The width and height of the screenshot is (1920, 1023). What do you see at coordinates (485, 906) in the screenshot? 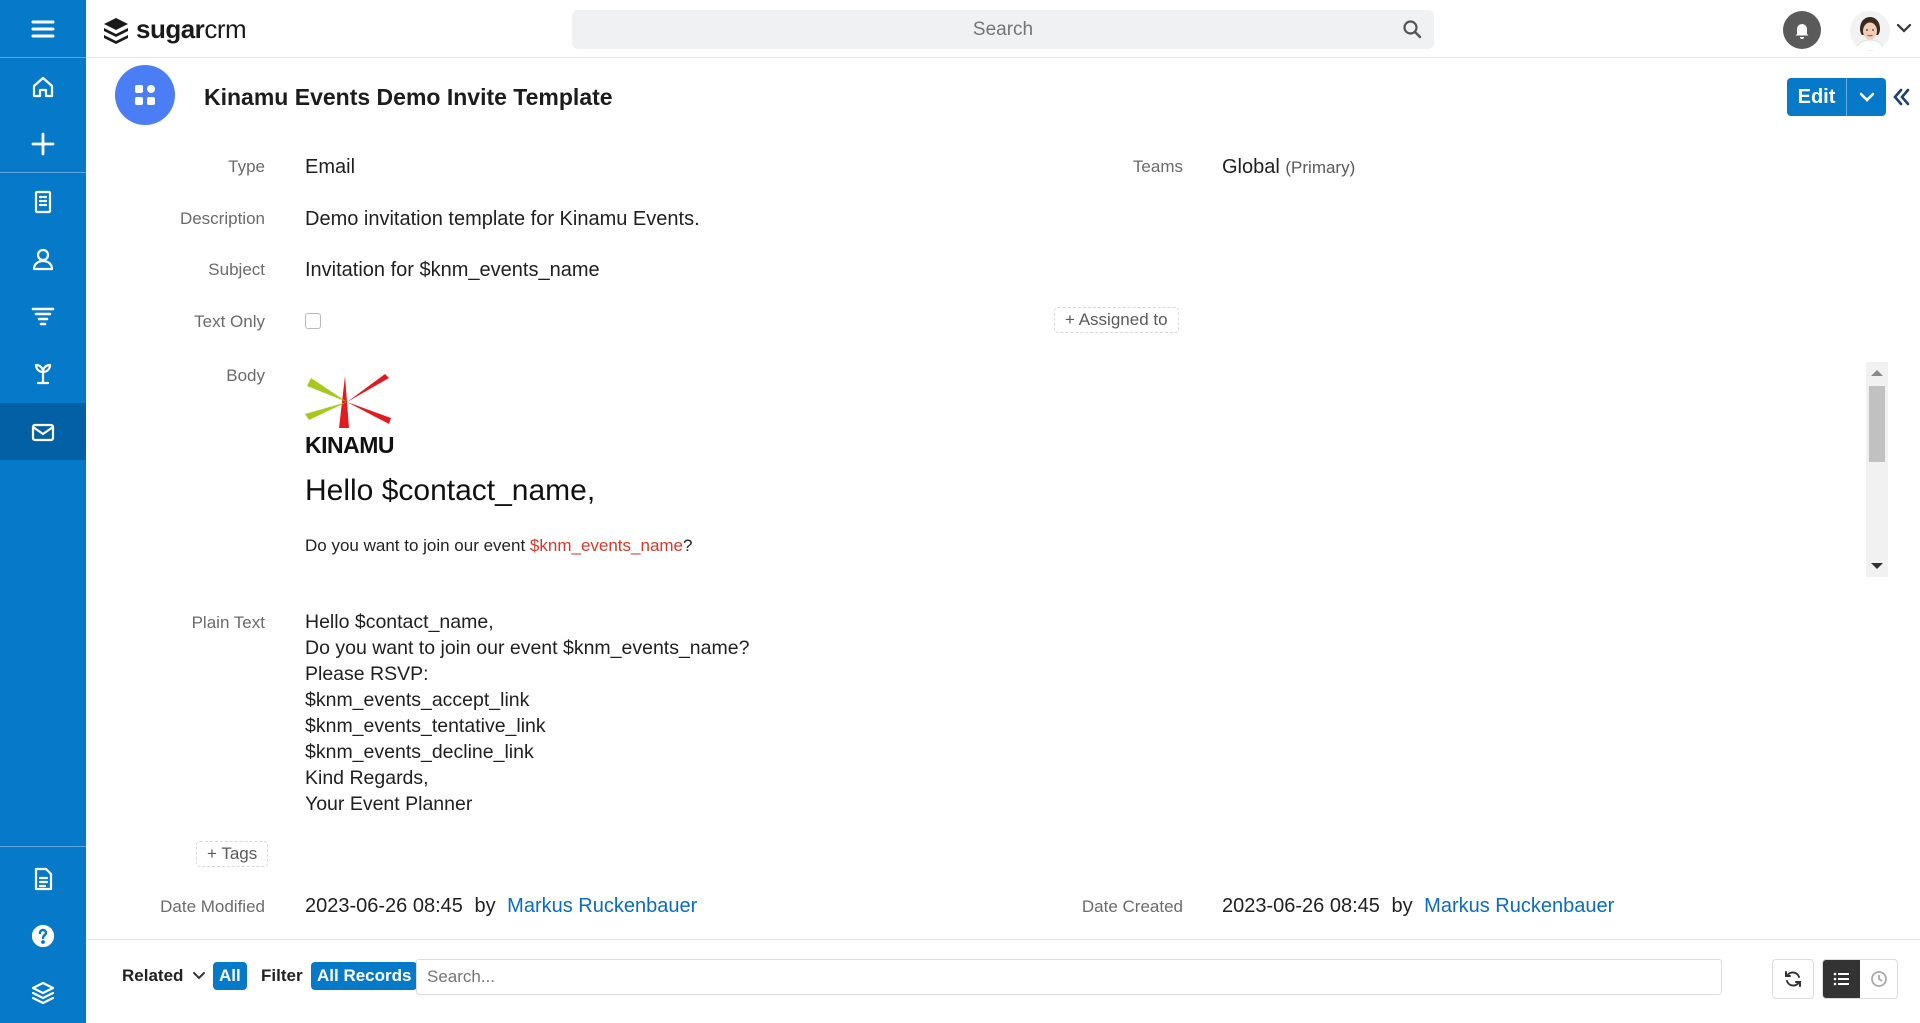
I see `date-modified-by: by` at bounding box center [485, 906].